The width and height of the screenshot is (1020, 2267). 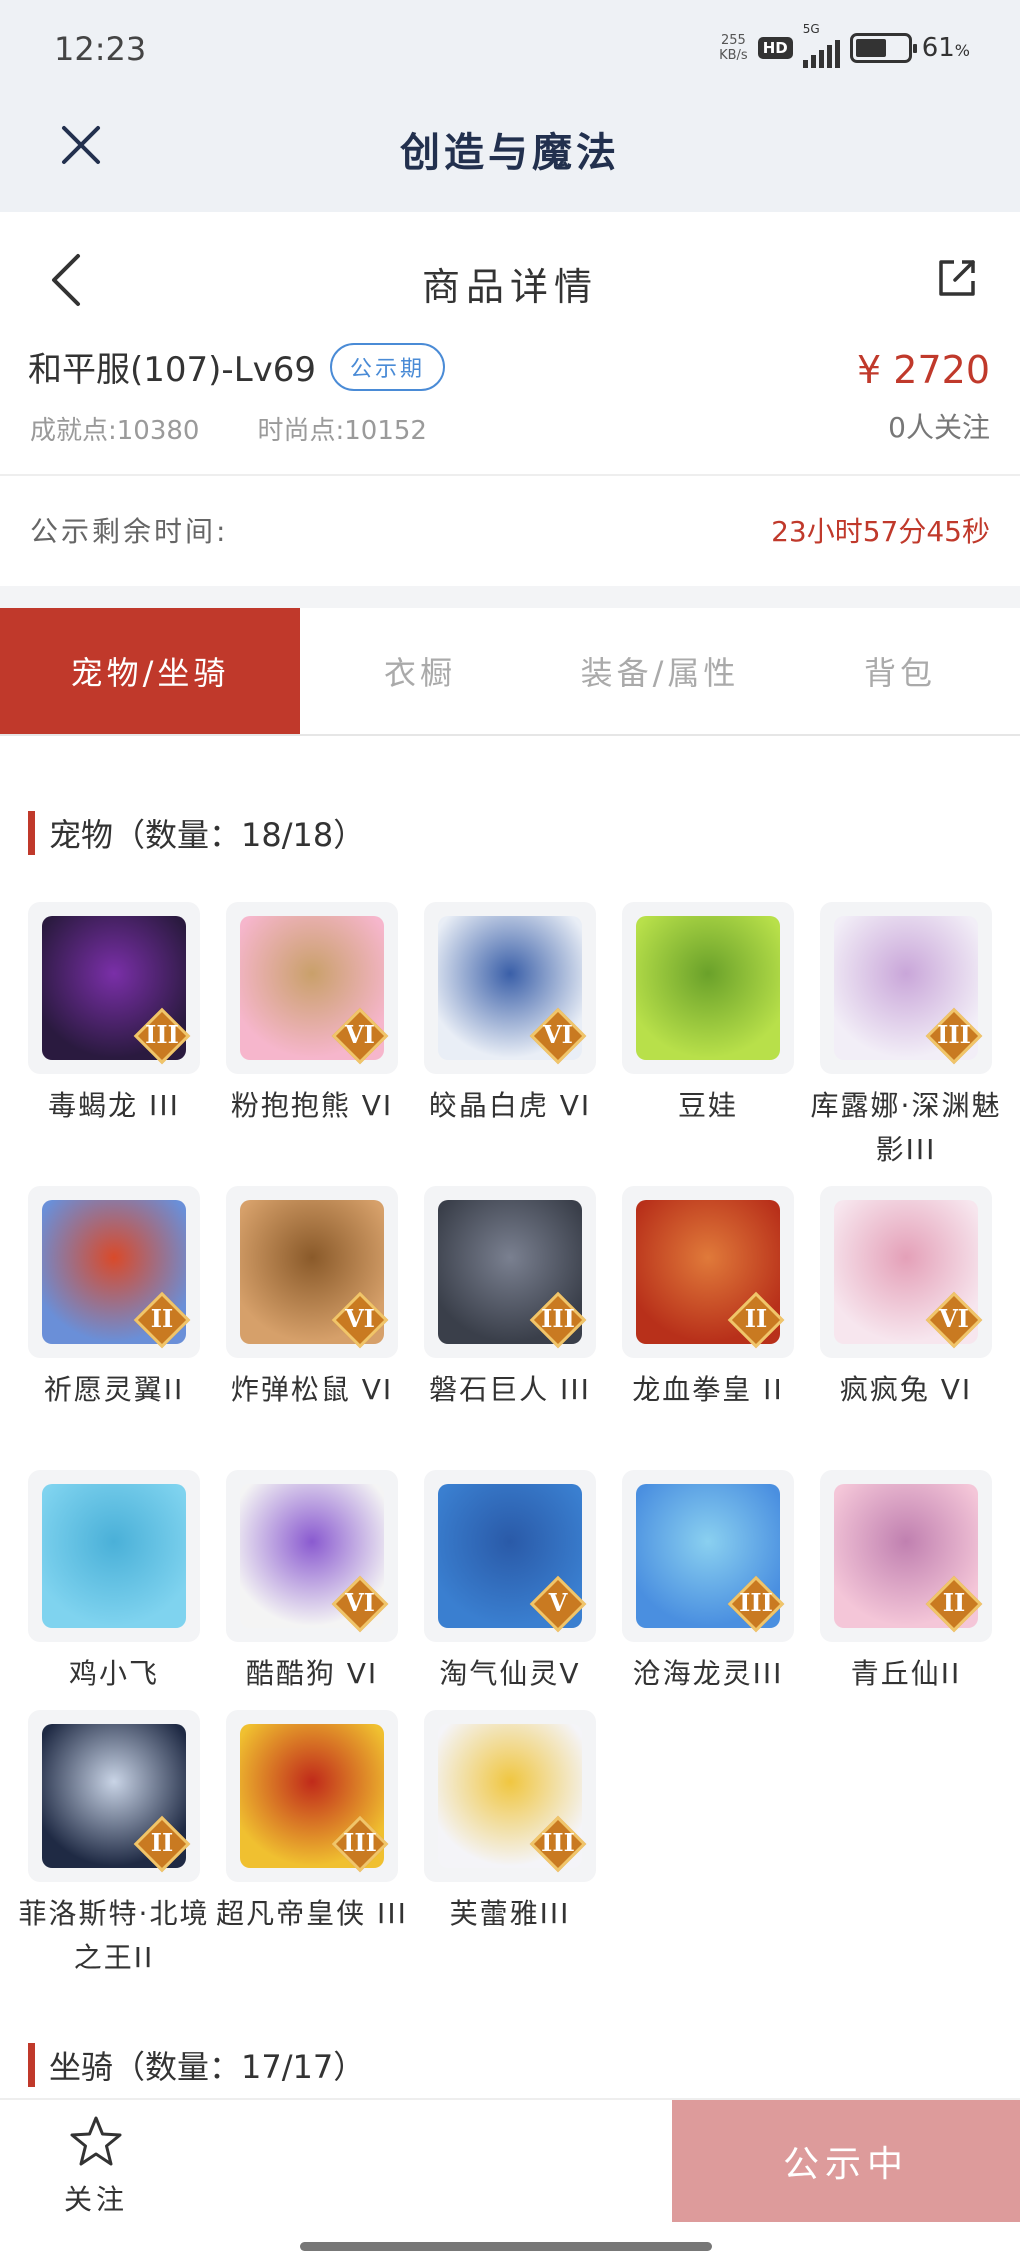 What do you see at coordinates (707, 1105) in the screenshot?
I see `pet-name: 豆娃` at bounding box center [707, 1105].